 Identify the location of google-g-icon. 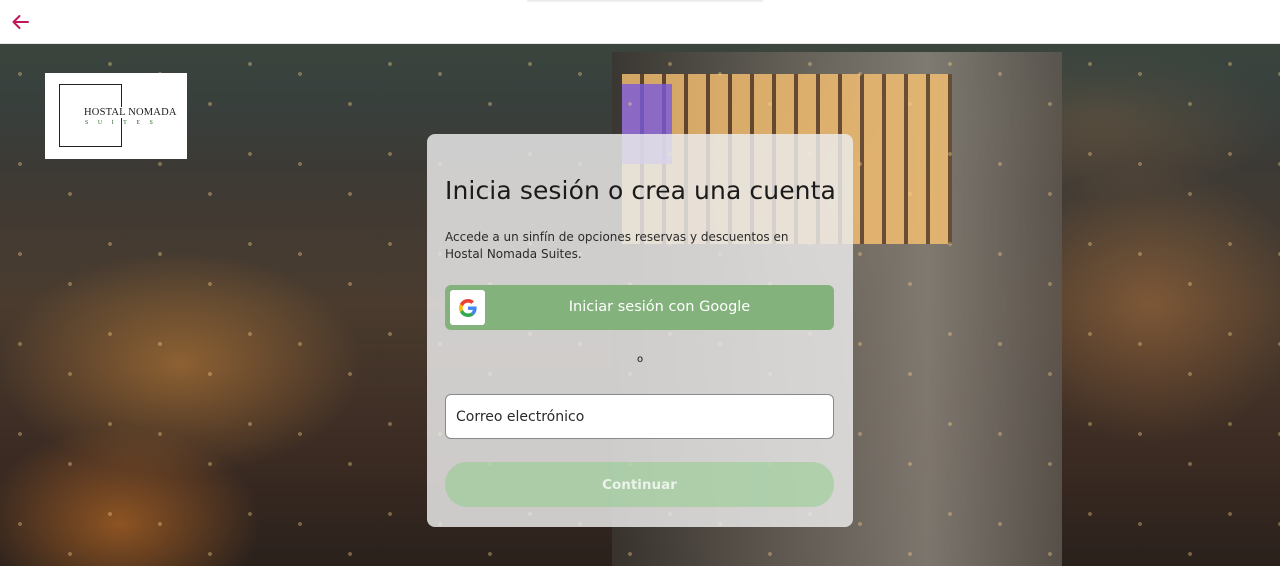
(467, 307).